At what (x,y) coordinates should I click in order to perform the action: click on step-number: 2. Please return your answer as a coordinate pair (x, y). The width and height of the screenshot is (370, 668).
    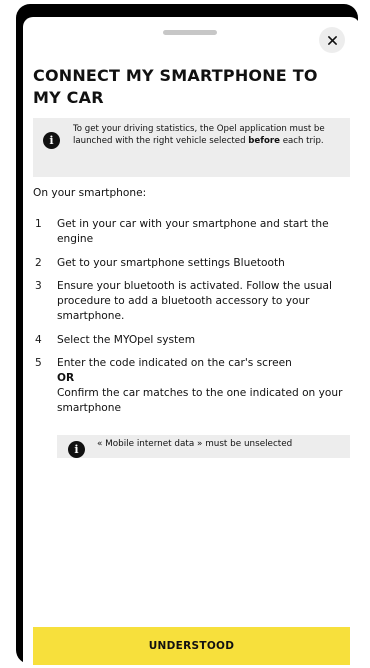
    Looking at the image, I should click on (38, 263).